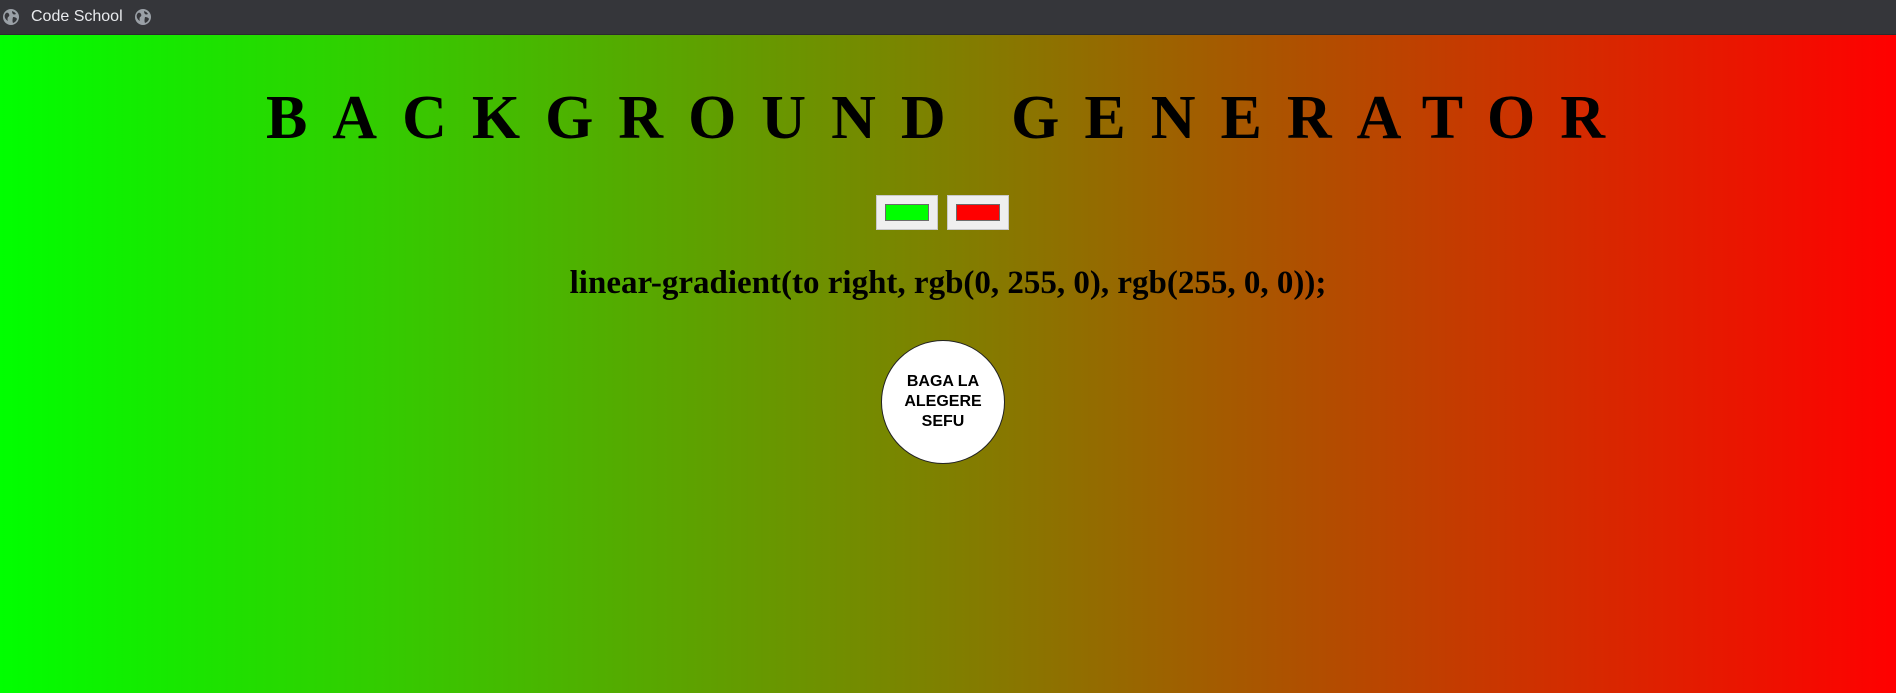 This screenshot has width=1896, height=693. I want to click on bookmark-globe, so click(143, 17).